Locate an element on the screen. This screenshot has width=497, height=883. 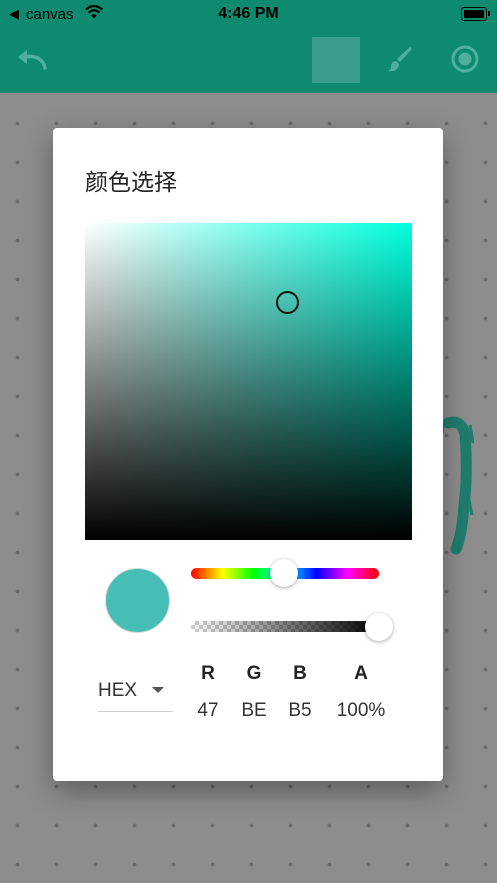
radio-button-icon is located at coordinates (465, 59).